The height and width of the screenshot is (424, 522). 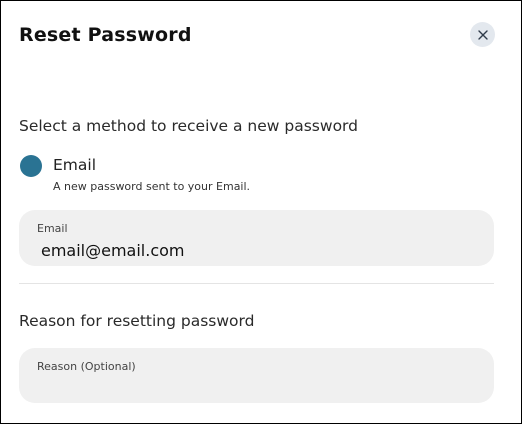 What do you see at coordinates (105, 35) in the screenshot?
I see `dialog-title: Reset Password` at bounding box center [105, 35].